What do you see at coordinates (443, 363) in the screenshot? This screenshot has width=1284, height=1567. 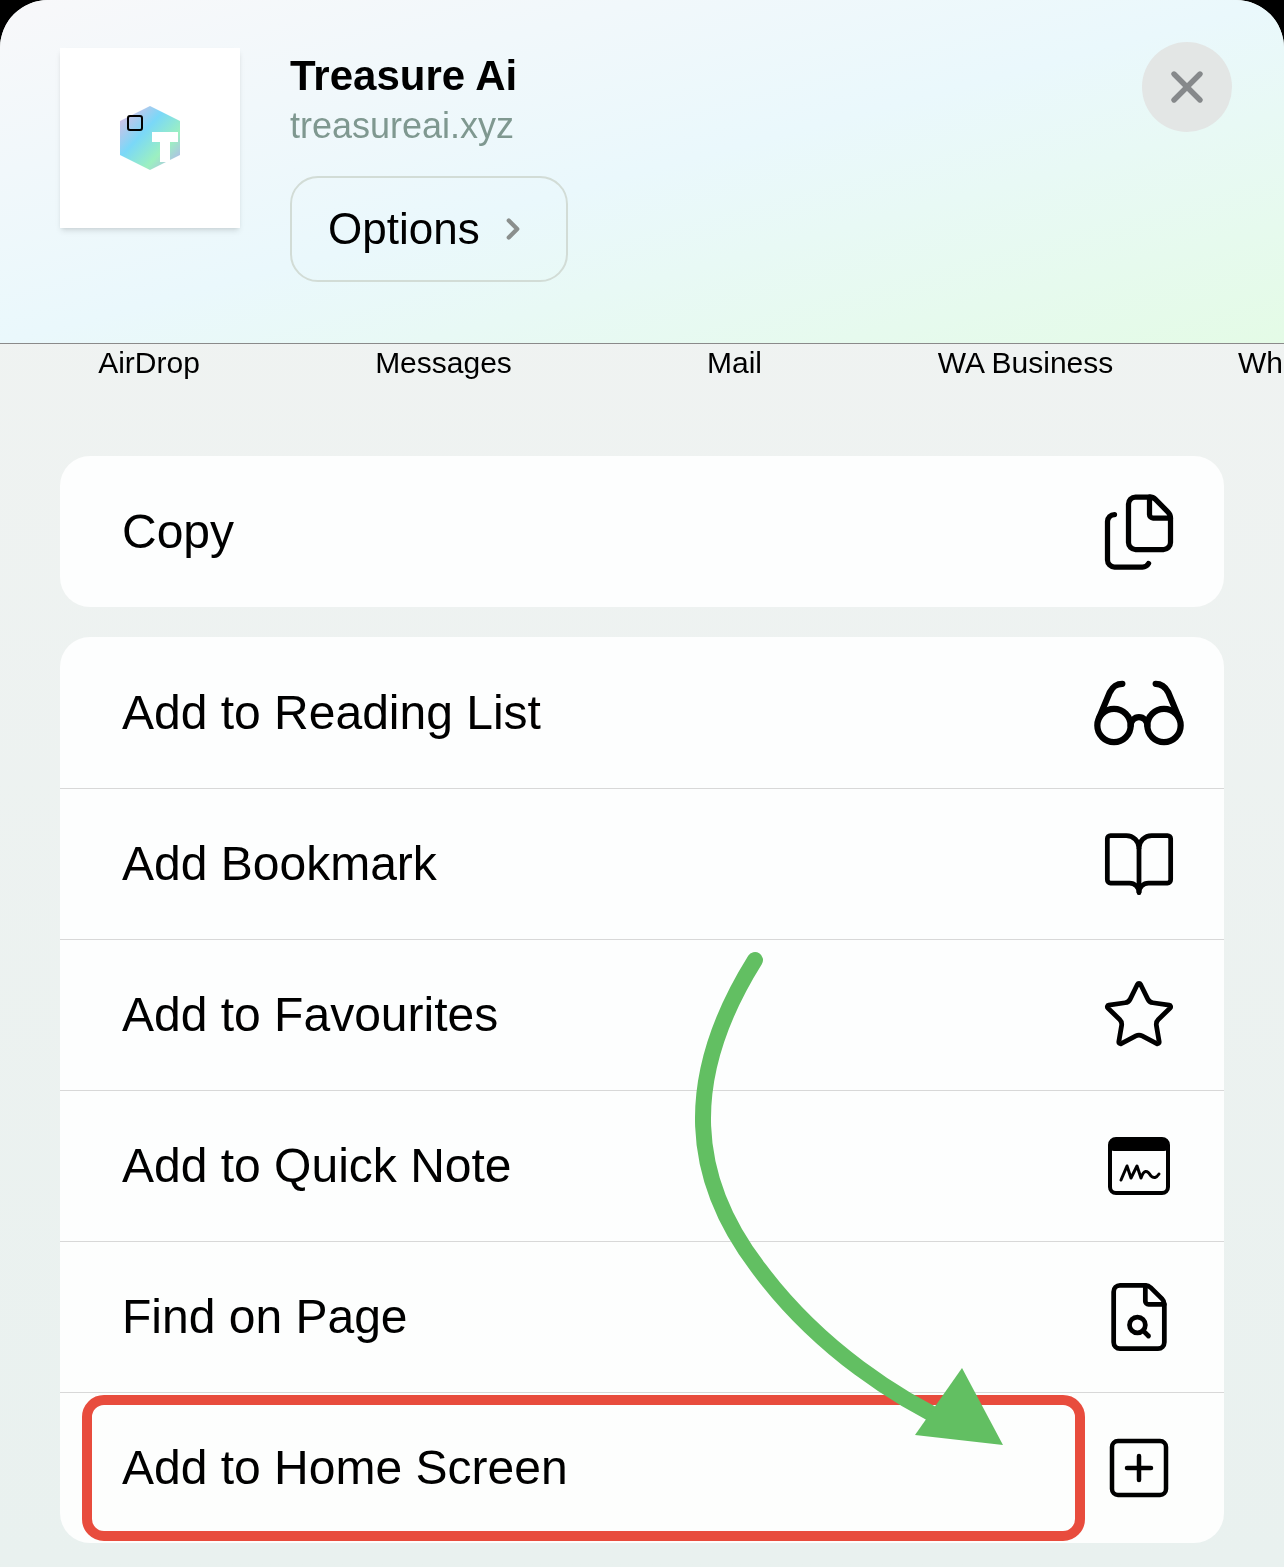 I see `share-target-label: Messages` at bounding box center [443, 363].